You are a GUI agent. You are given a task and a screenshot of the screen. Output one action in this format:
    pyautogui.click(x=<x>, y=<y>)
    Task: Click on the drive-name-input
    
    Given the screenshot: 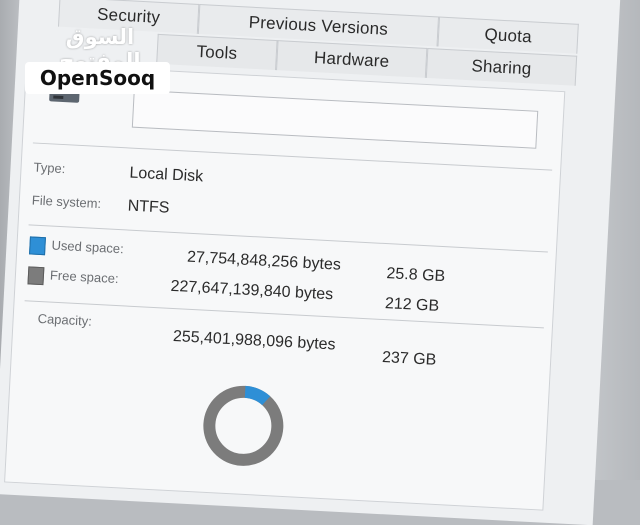 What is the action you would take?
    pyautogui.click(x=335, y=119)
    